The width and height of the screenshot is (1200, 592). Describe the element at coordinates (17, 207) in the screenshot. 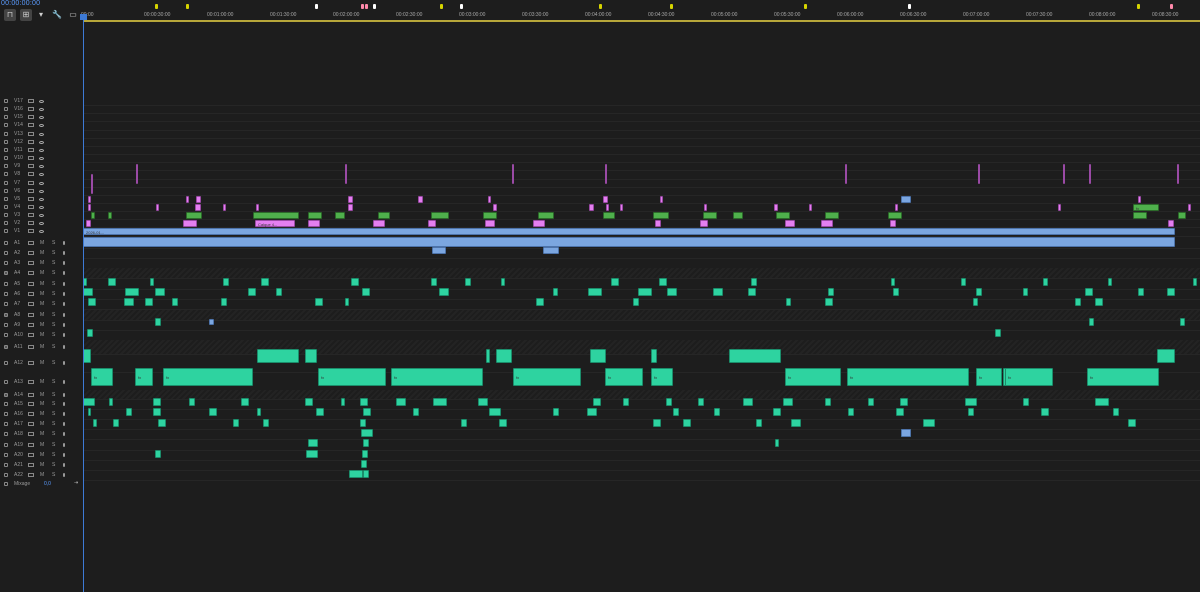

I see `track-name: V4` at that location.